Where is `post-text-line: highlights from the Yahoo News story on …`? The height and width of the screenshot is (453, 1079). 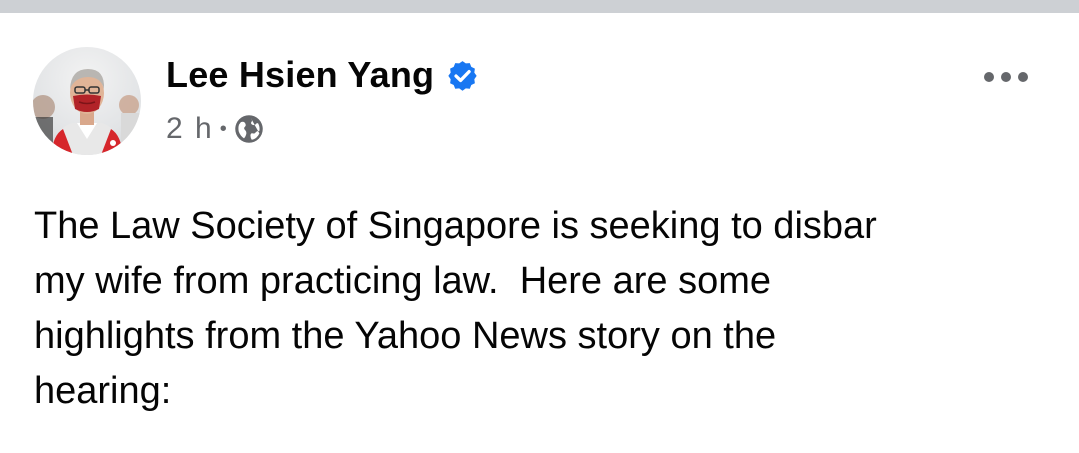 post-text-line: highlights from the Yahoo News story on … is located at coordinates (405, 336).